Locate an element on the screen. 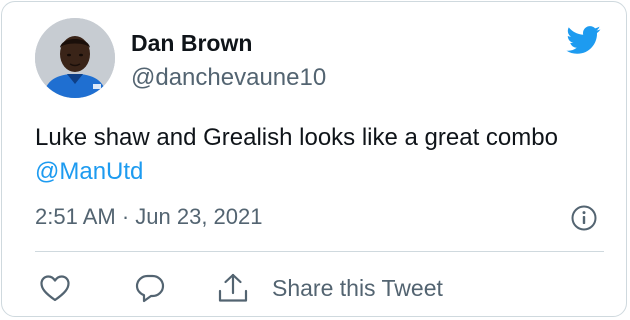  speech-bubble-icon is located at coordinates (150, 288).